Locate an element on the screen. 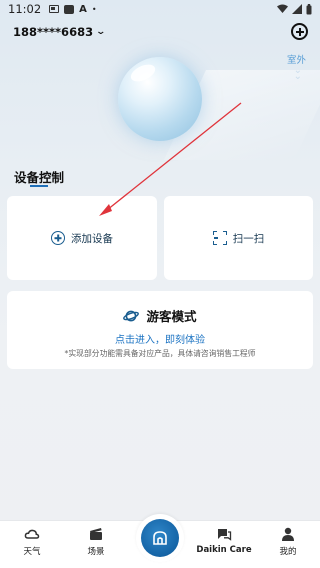 This screenshot has height=568, width=320. daikin-home-icon is located at coordinates (160, 538).